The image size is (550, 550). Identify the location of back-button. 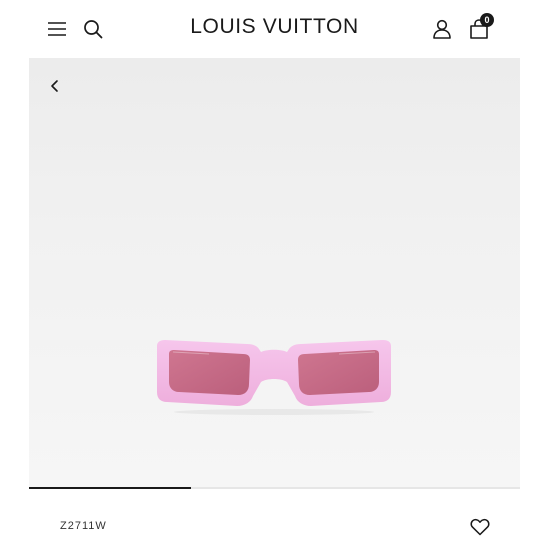
(55, 86).